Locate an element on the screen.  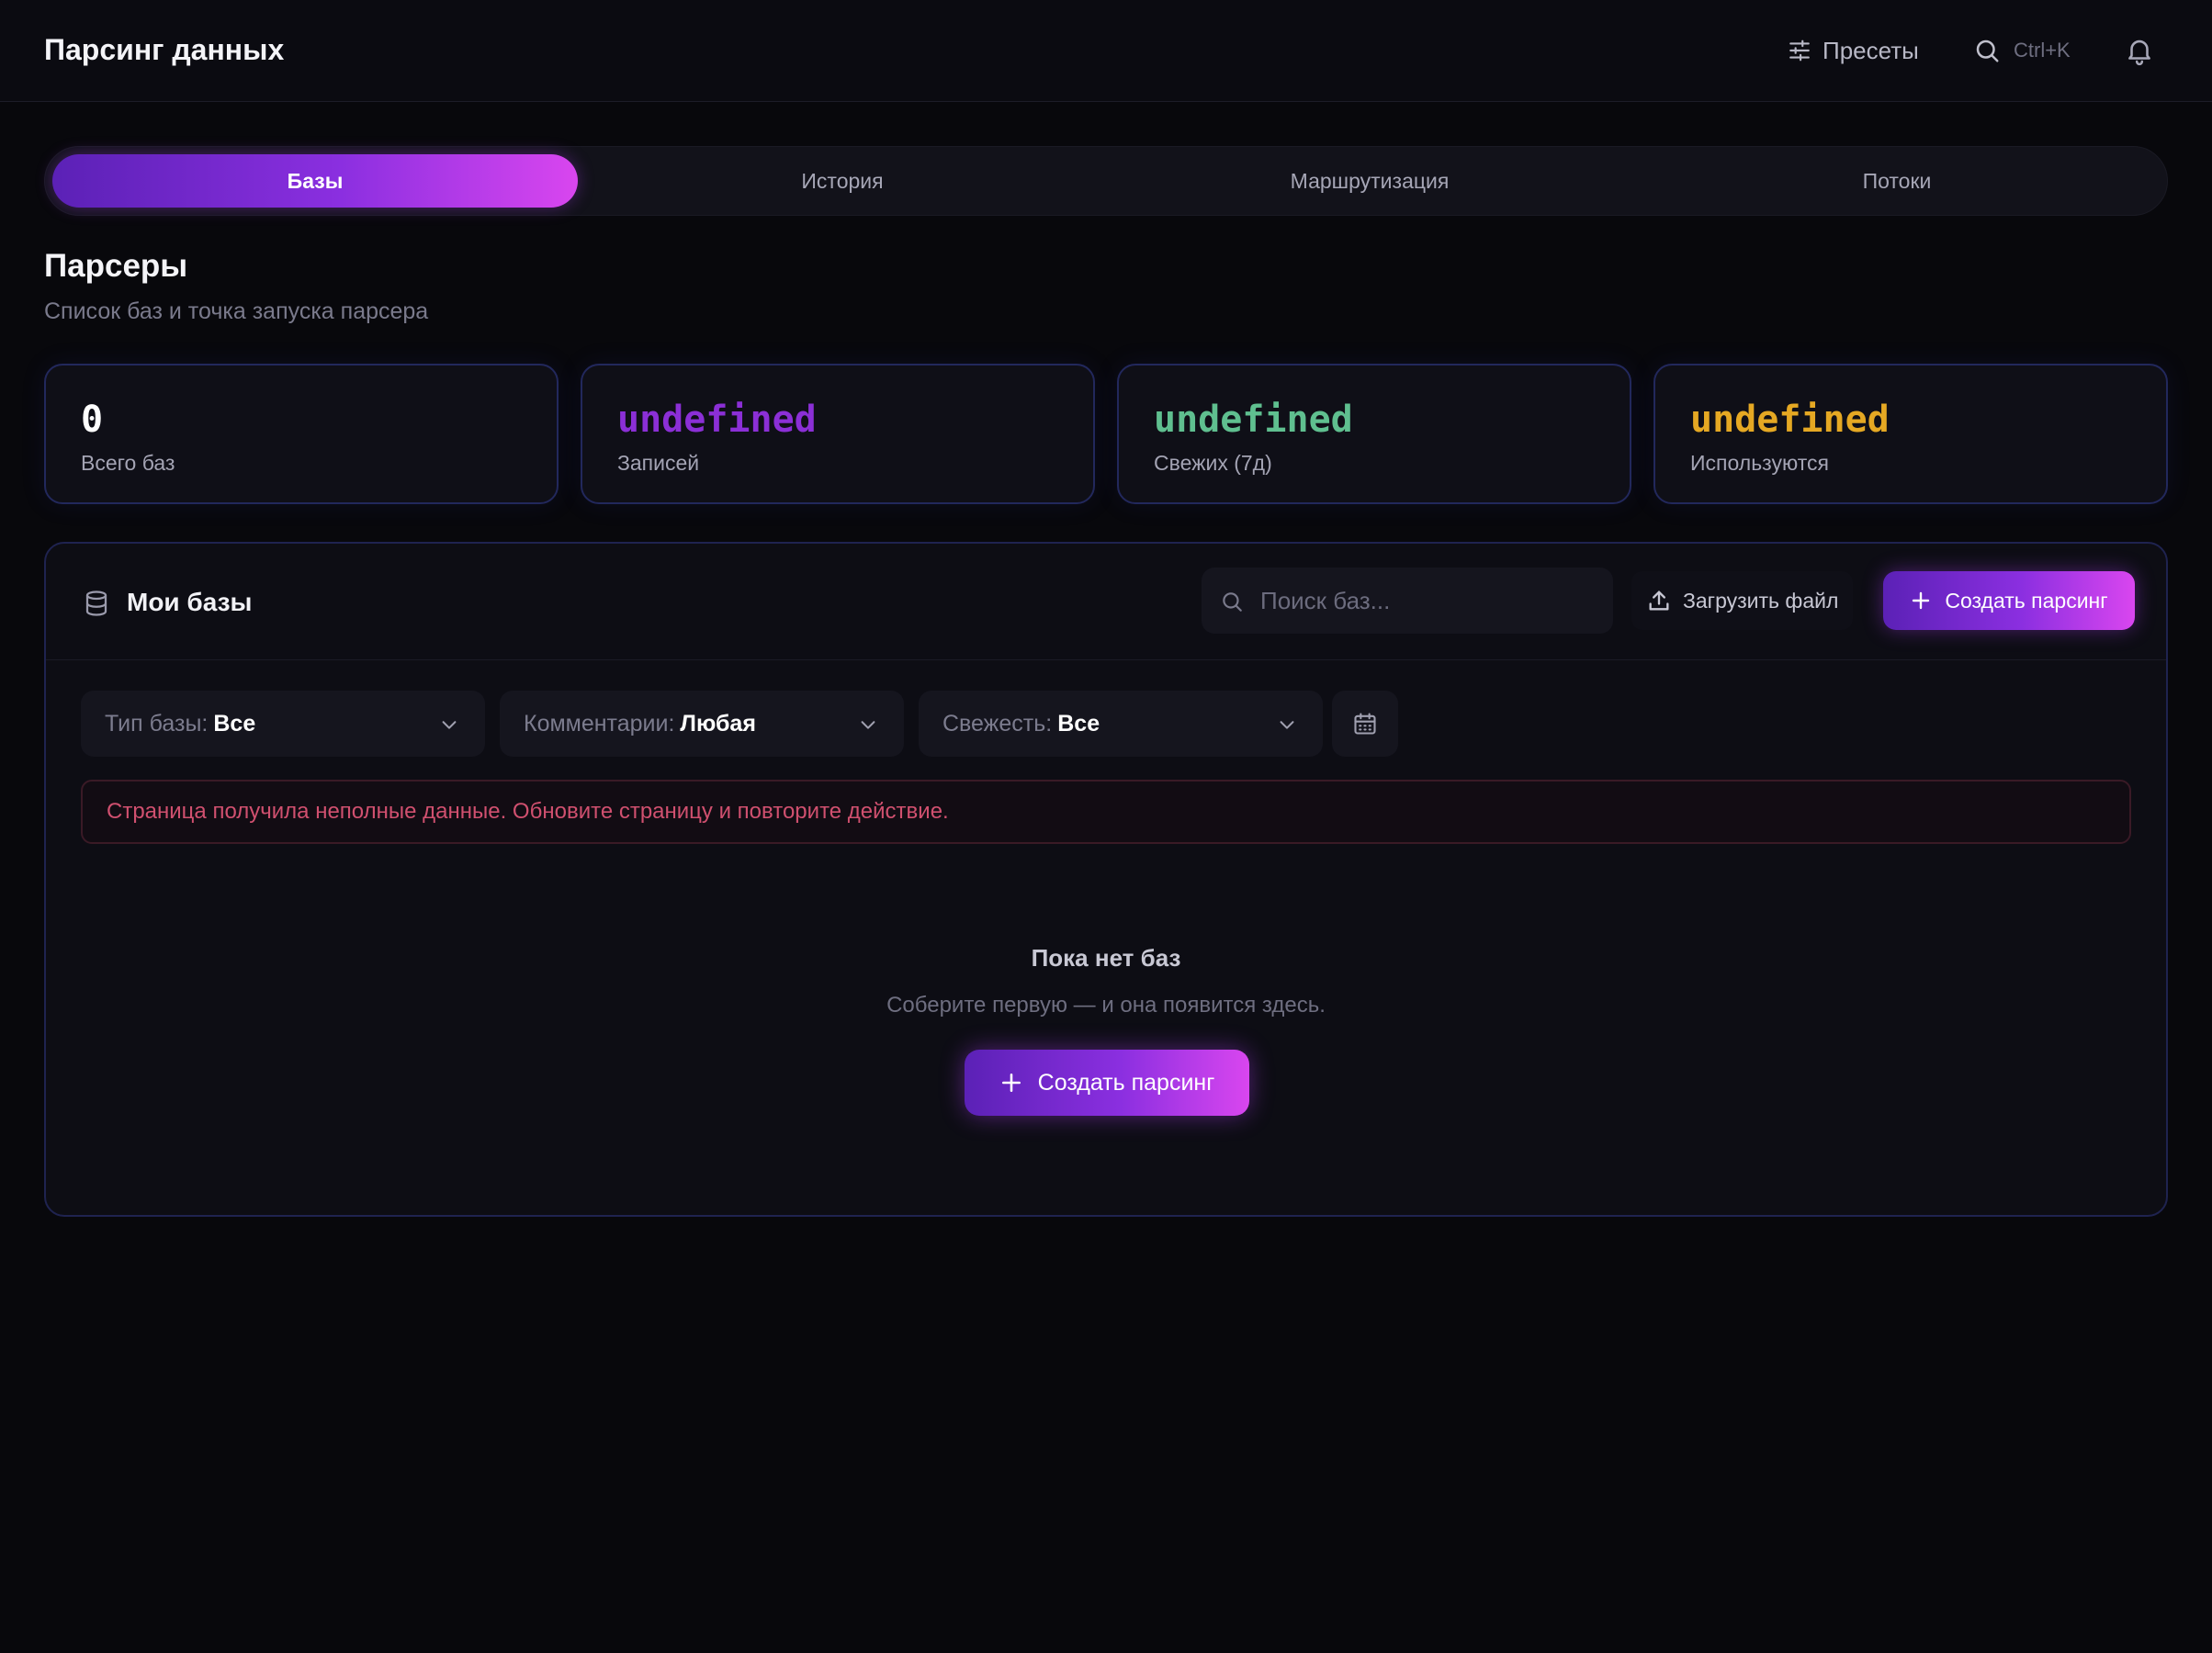
stat-label: Записей is located at coordinates (658, 463).